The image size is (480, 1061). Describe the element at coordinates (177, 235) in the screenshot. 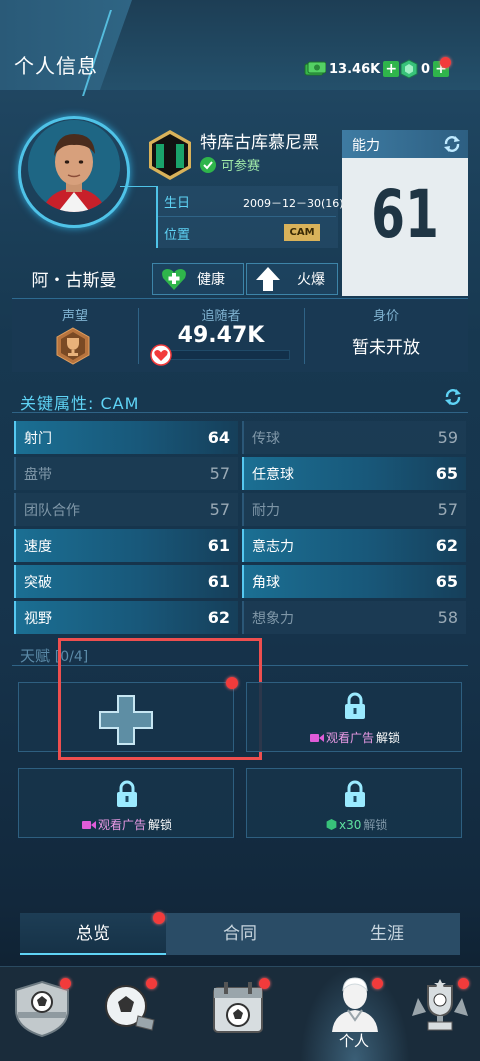

I see `position-label: 位置` at that location.